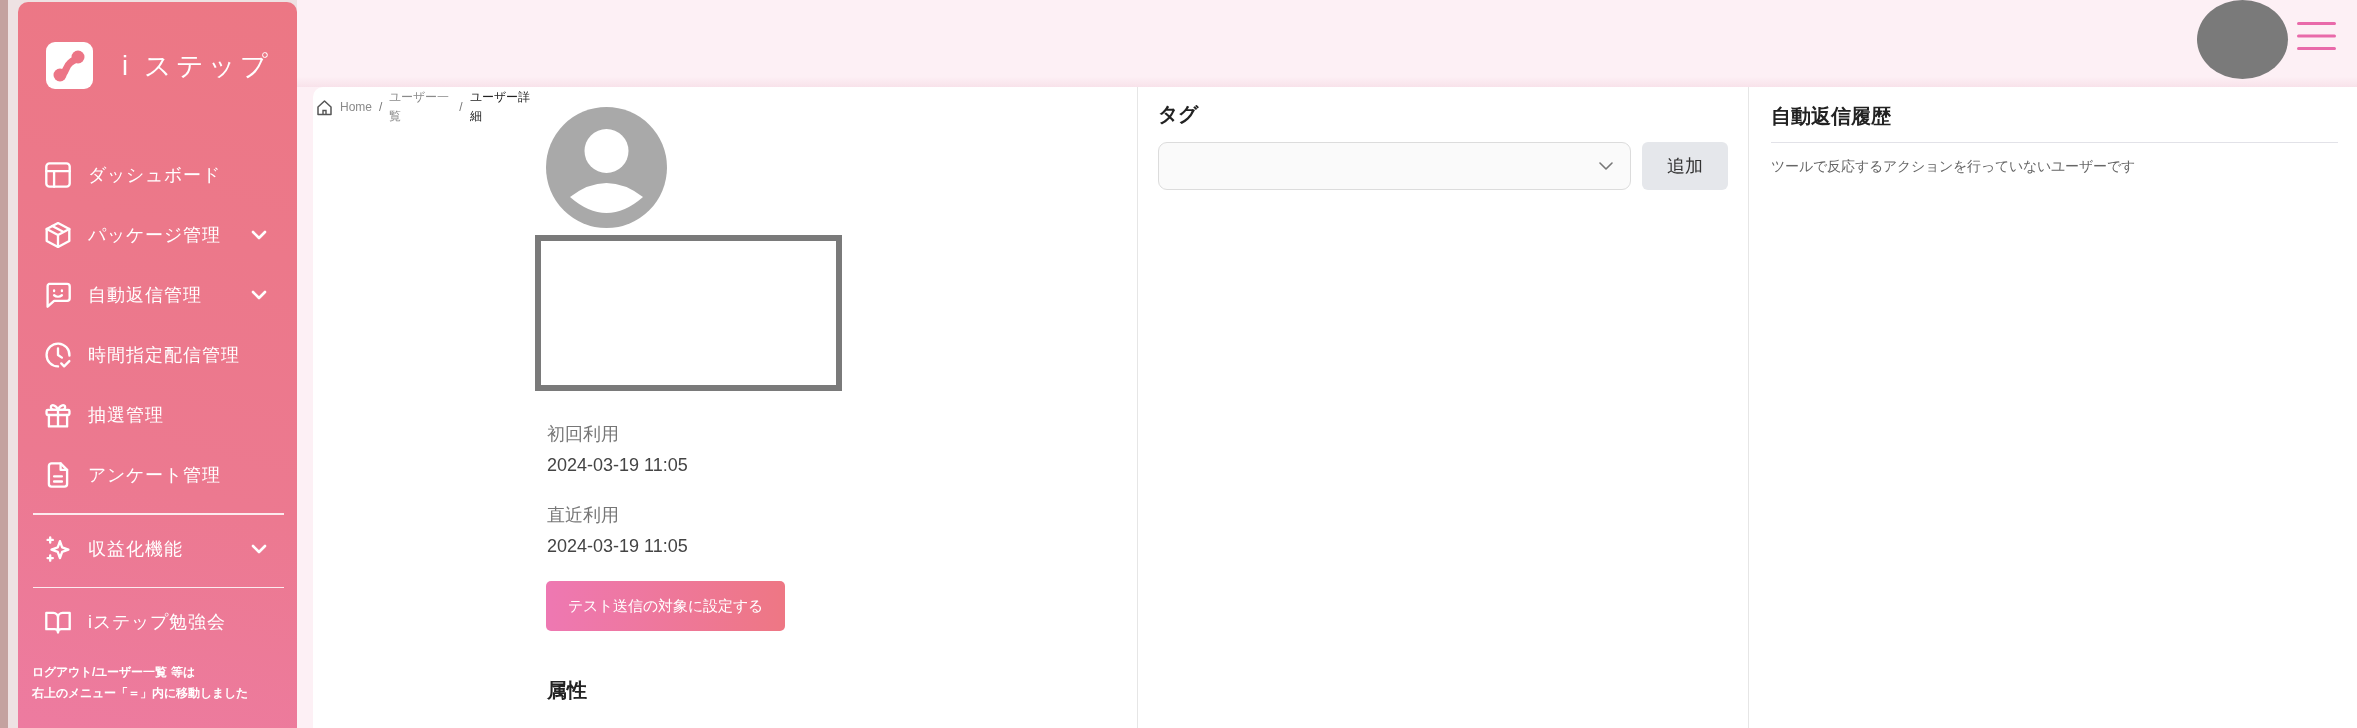 This screenshot has height=728, width=2357. Describe the element at coordinates (58, 355) in the screenshot. I see `clock-check-icon` at that location.